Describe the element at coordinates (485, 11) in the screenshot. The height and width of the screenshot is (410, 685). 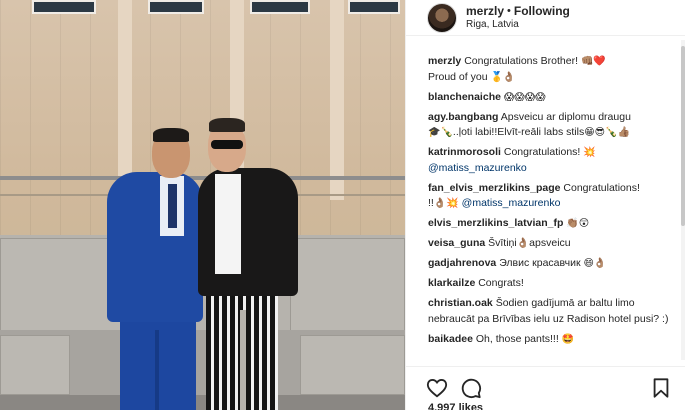
I see `author-username: merzly` at that location.